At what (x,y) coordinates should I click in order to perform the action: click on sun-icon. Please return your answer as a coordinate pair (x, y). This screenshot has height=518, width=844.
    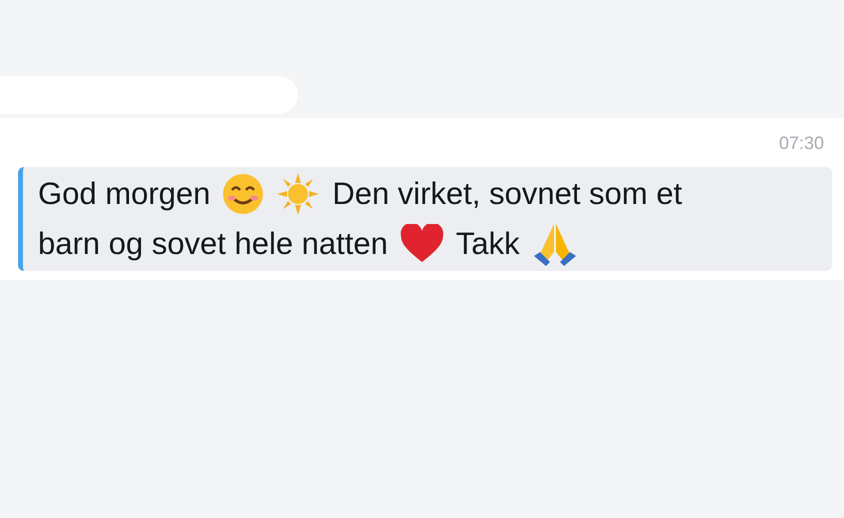
    Looking at the image, I should click on (298, 194).